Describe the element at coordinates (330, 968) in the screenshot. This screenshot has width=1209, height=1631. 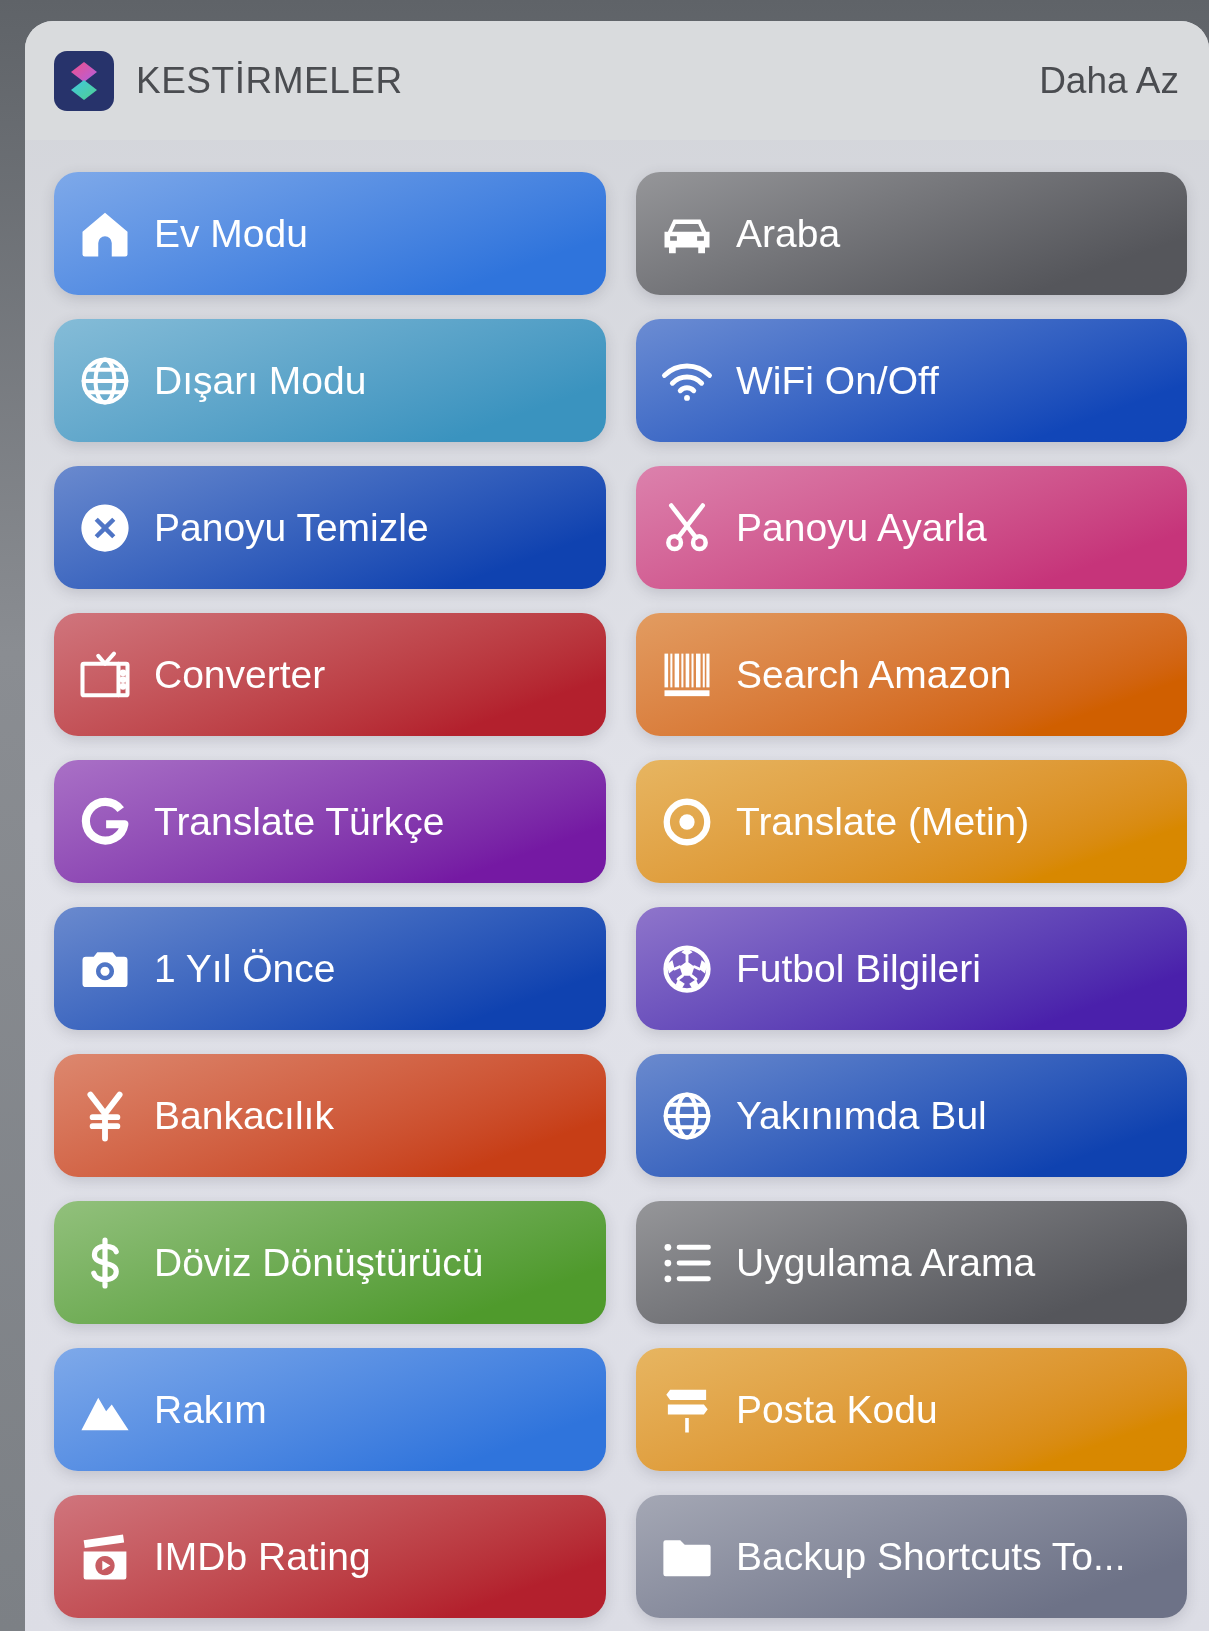
I see `shortcut-button: 1 Yıl Önce` at that location.